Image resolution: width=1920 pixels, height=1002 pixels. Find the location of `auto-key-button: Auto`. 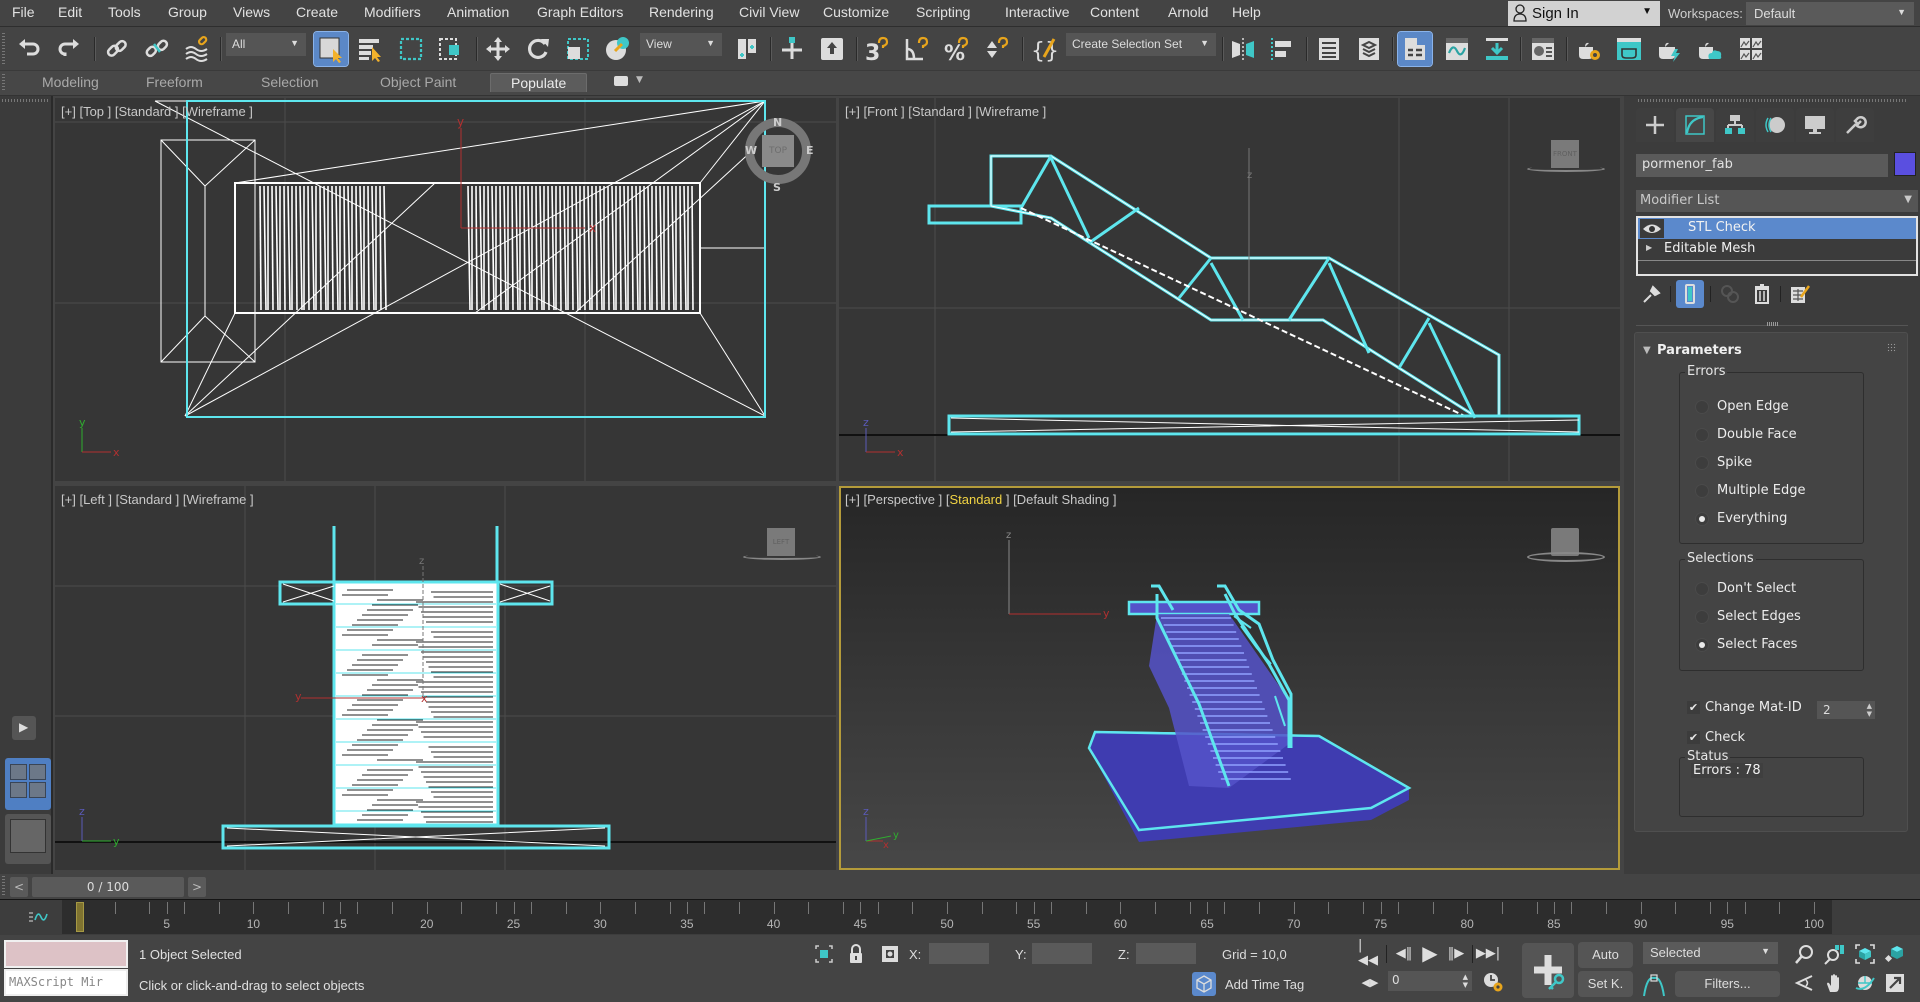

auto-key-button: Auto is located at coordinates (1605, 955).